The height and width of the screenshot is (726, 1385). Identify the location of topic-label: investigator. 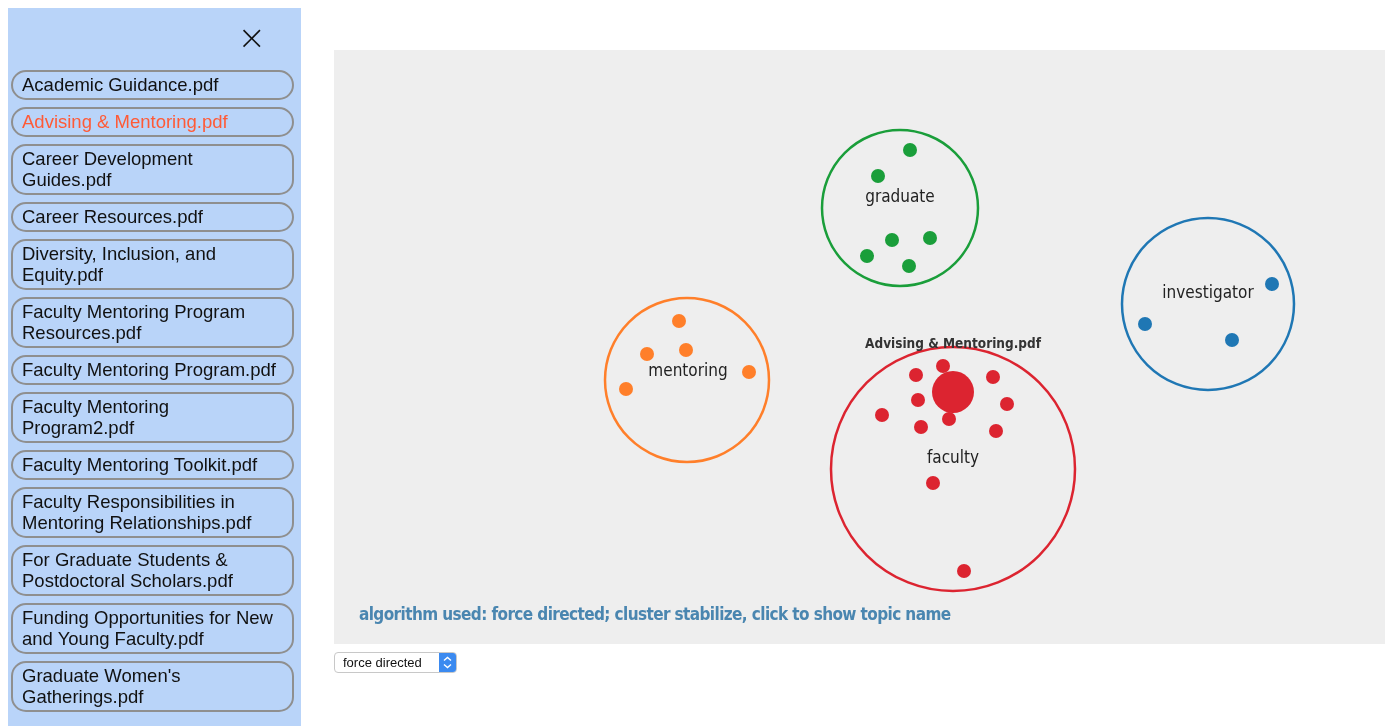
(1208, 292).